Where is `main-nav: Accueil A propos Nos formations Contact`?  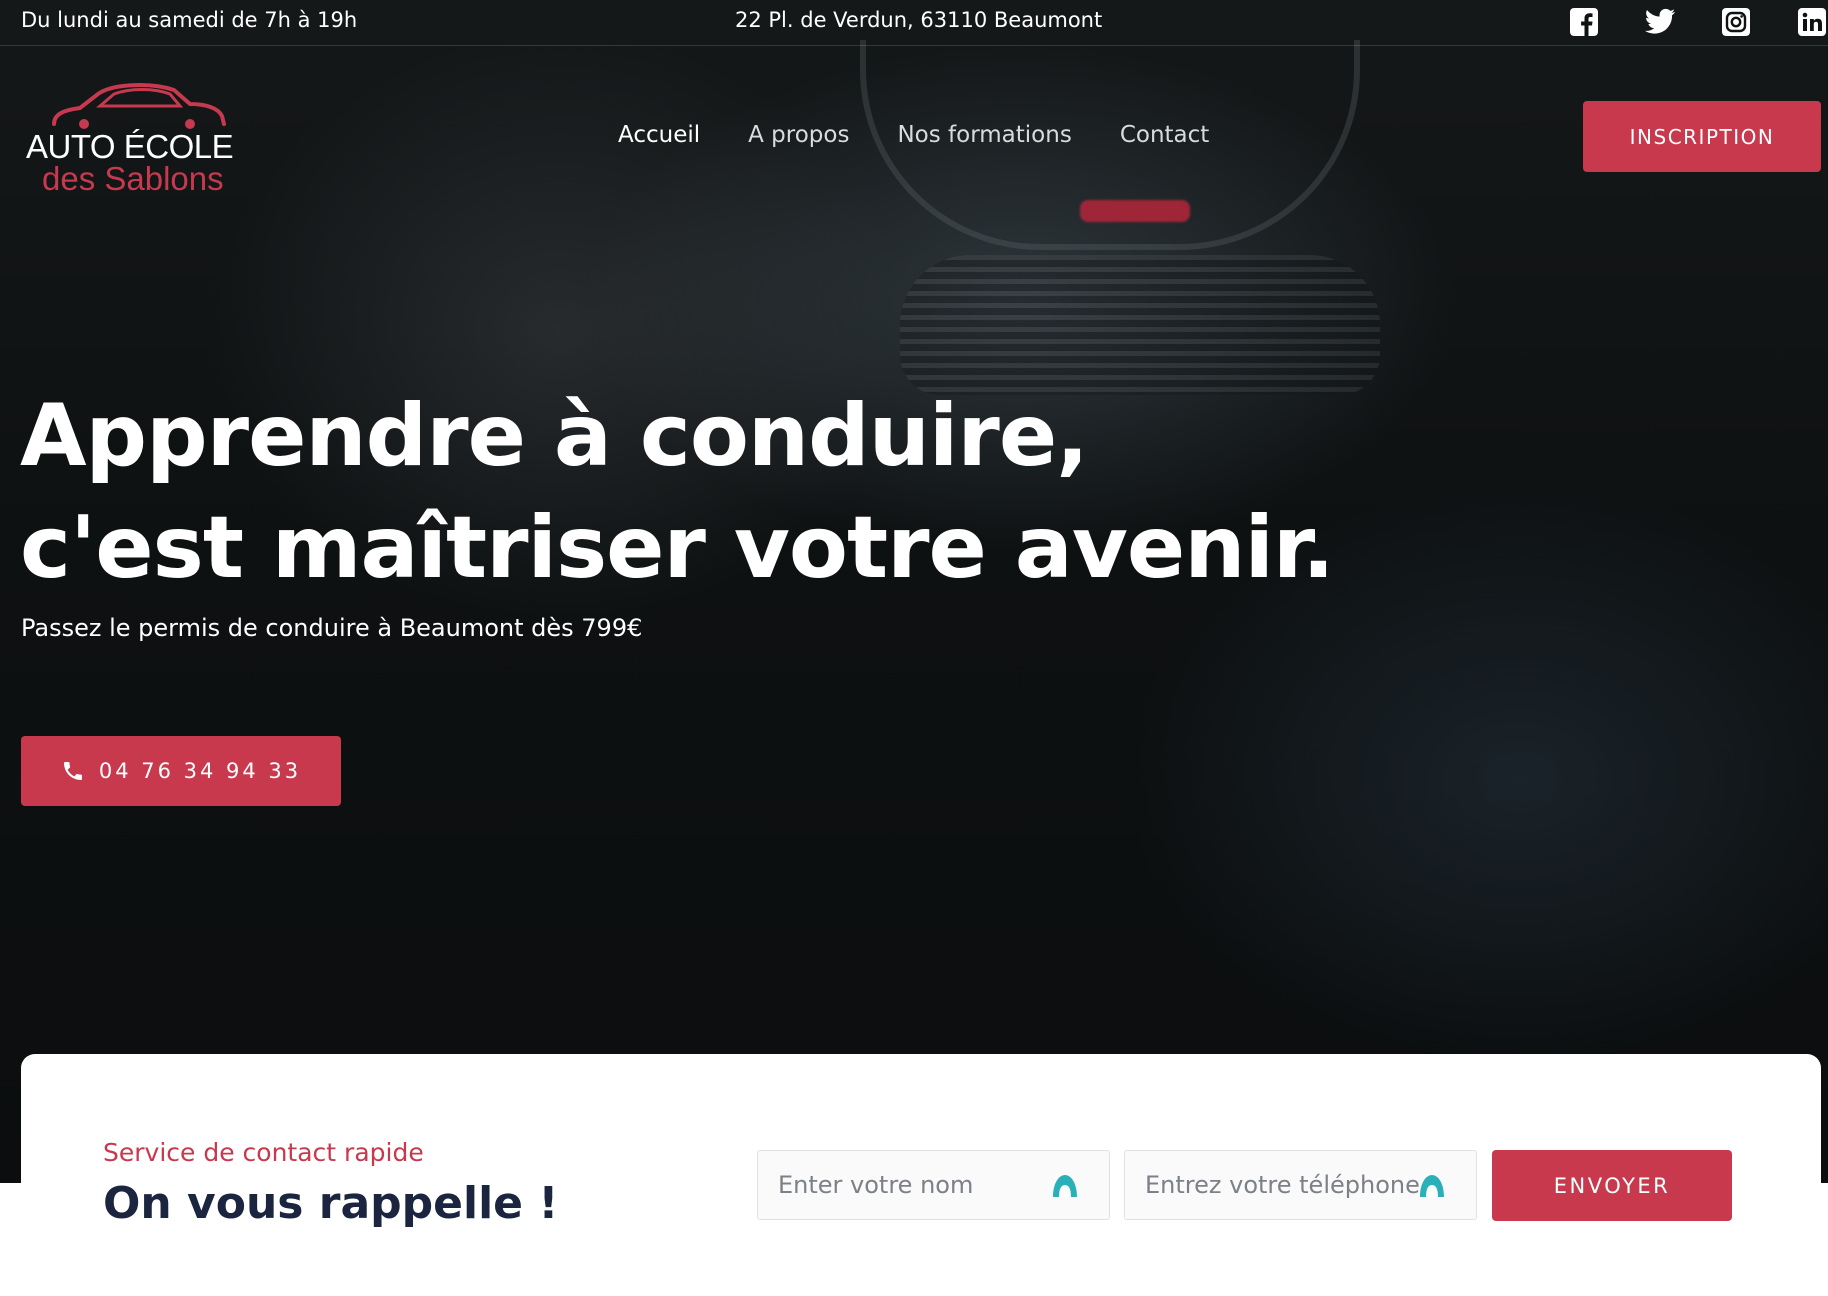
main-nav: Accueil A propos Nos formations Contact is located at coordinates (937, 135).